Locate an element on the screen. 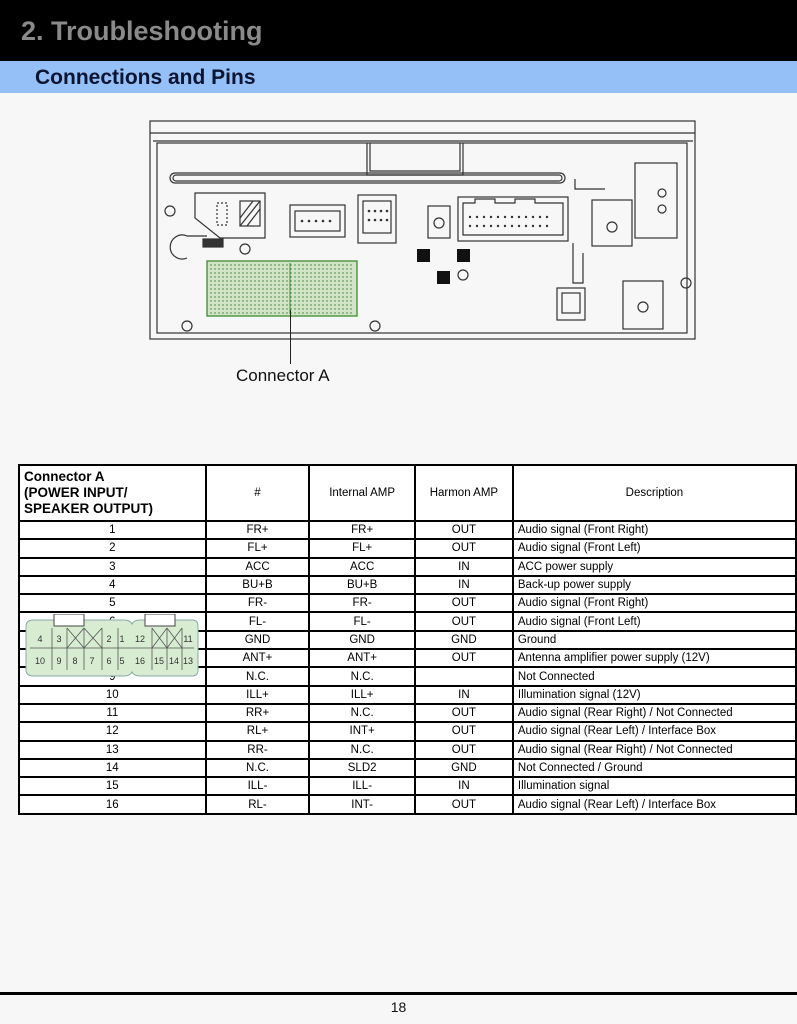  connector-pin-label: 6 is located at coordinates (108, 661).